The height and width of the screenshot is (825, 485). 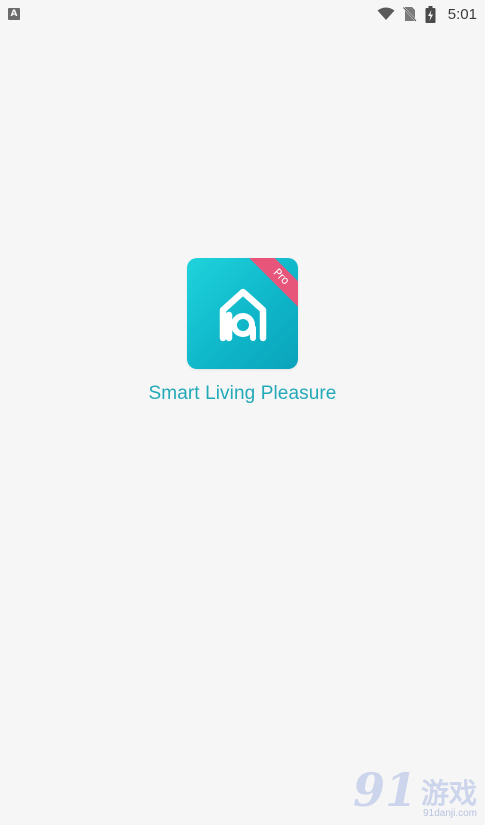 I want to click on status-bar: A 5:01, so click(x=242, y=14).